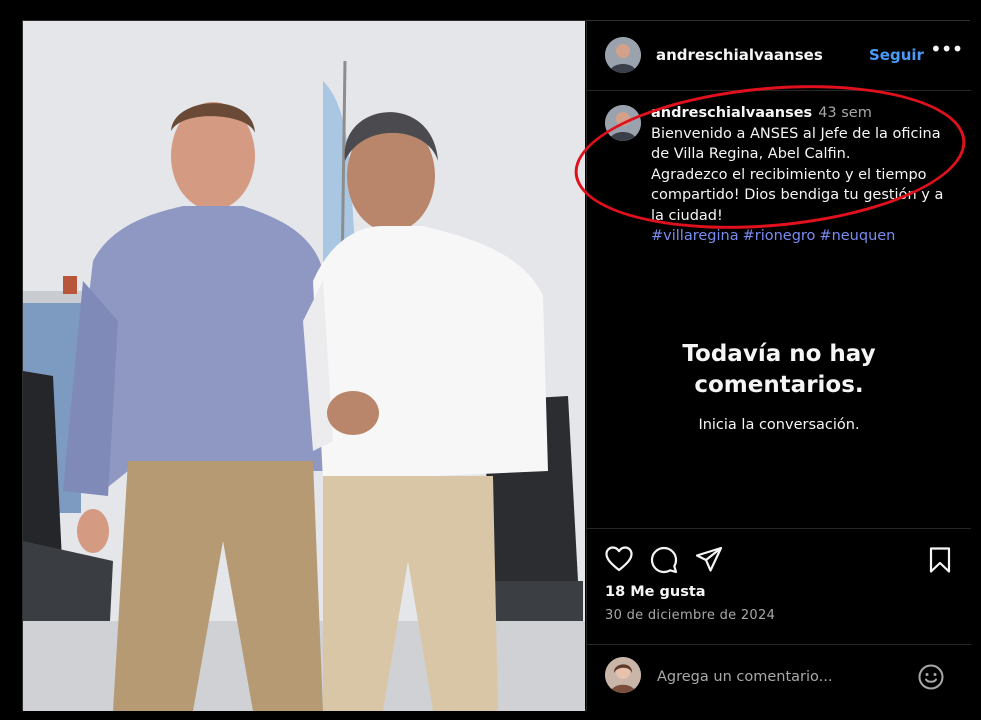 This screenshot has height=720, width=981. I want to click on caption-author-avatar, so click(623, 123).